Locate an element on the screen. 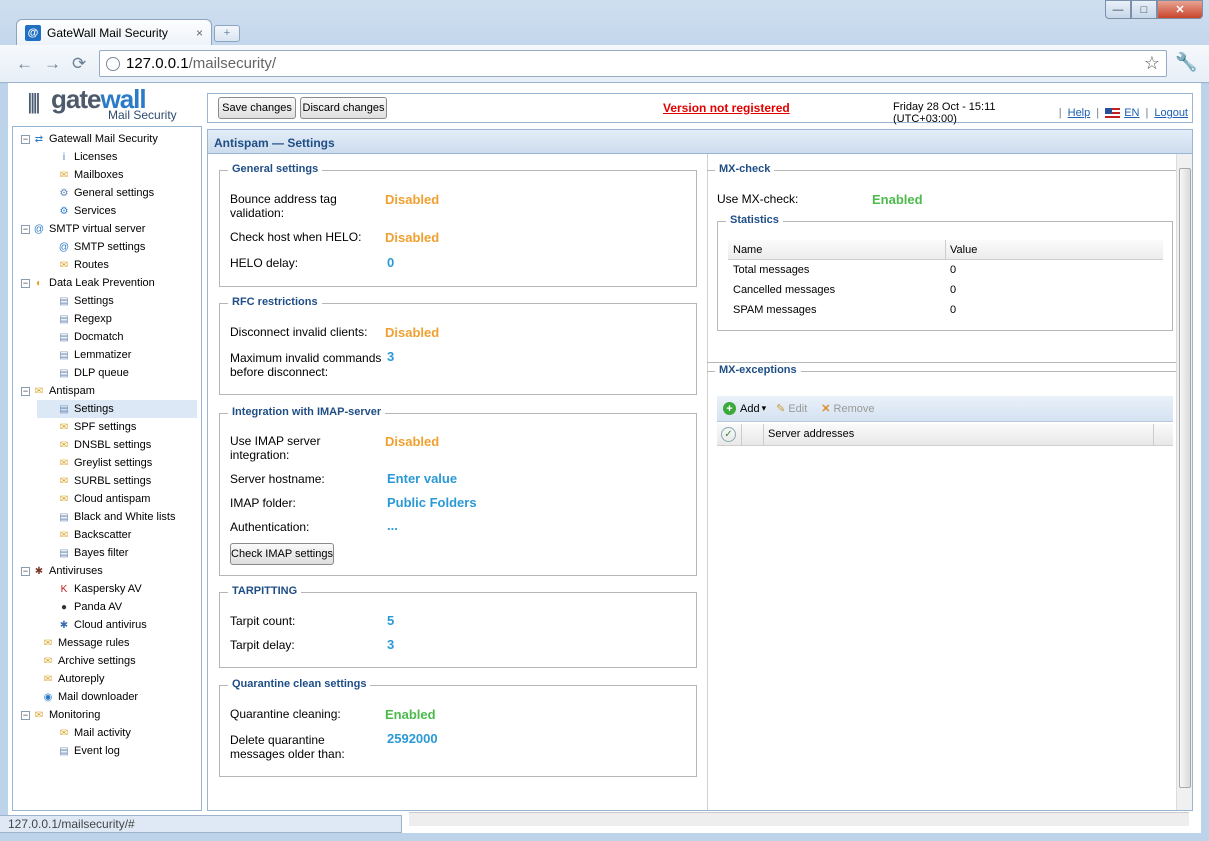  bookmark-star-icon: ☆ is located at coordinates (1152, 63).